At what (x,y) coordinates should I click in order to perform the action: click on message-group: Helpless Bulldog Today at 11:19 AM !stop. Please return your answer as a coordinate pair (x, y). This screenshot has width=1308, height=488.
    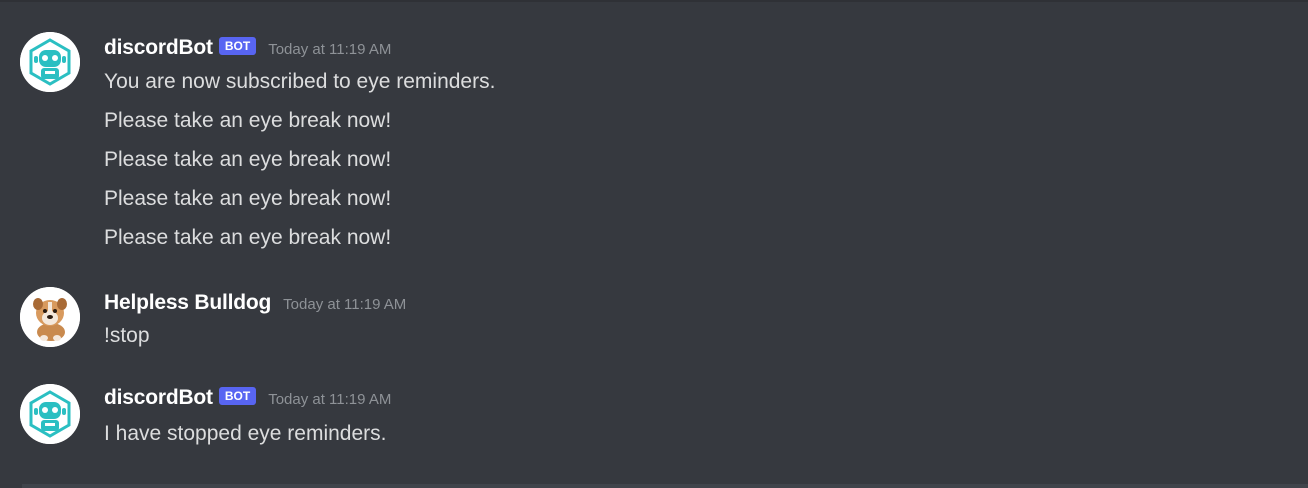
    Looking at the image, I should click on (654, 322).